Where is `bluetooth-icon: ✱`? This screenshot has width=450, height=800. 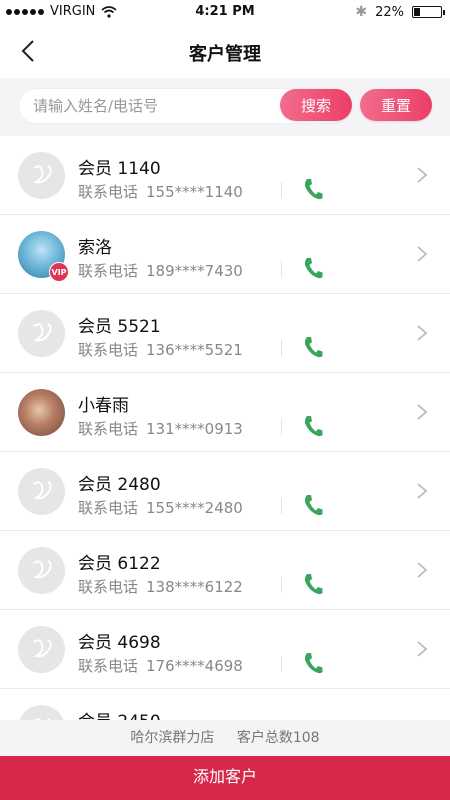
bluetooth-icon: ✱ is located at coordinates (361, 12).